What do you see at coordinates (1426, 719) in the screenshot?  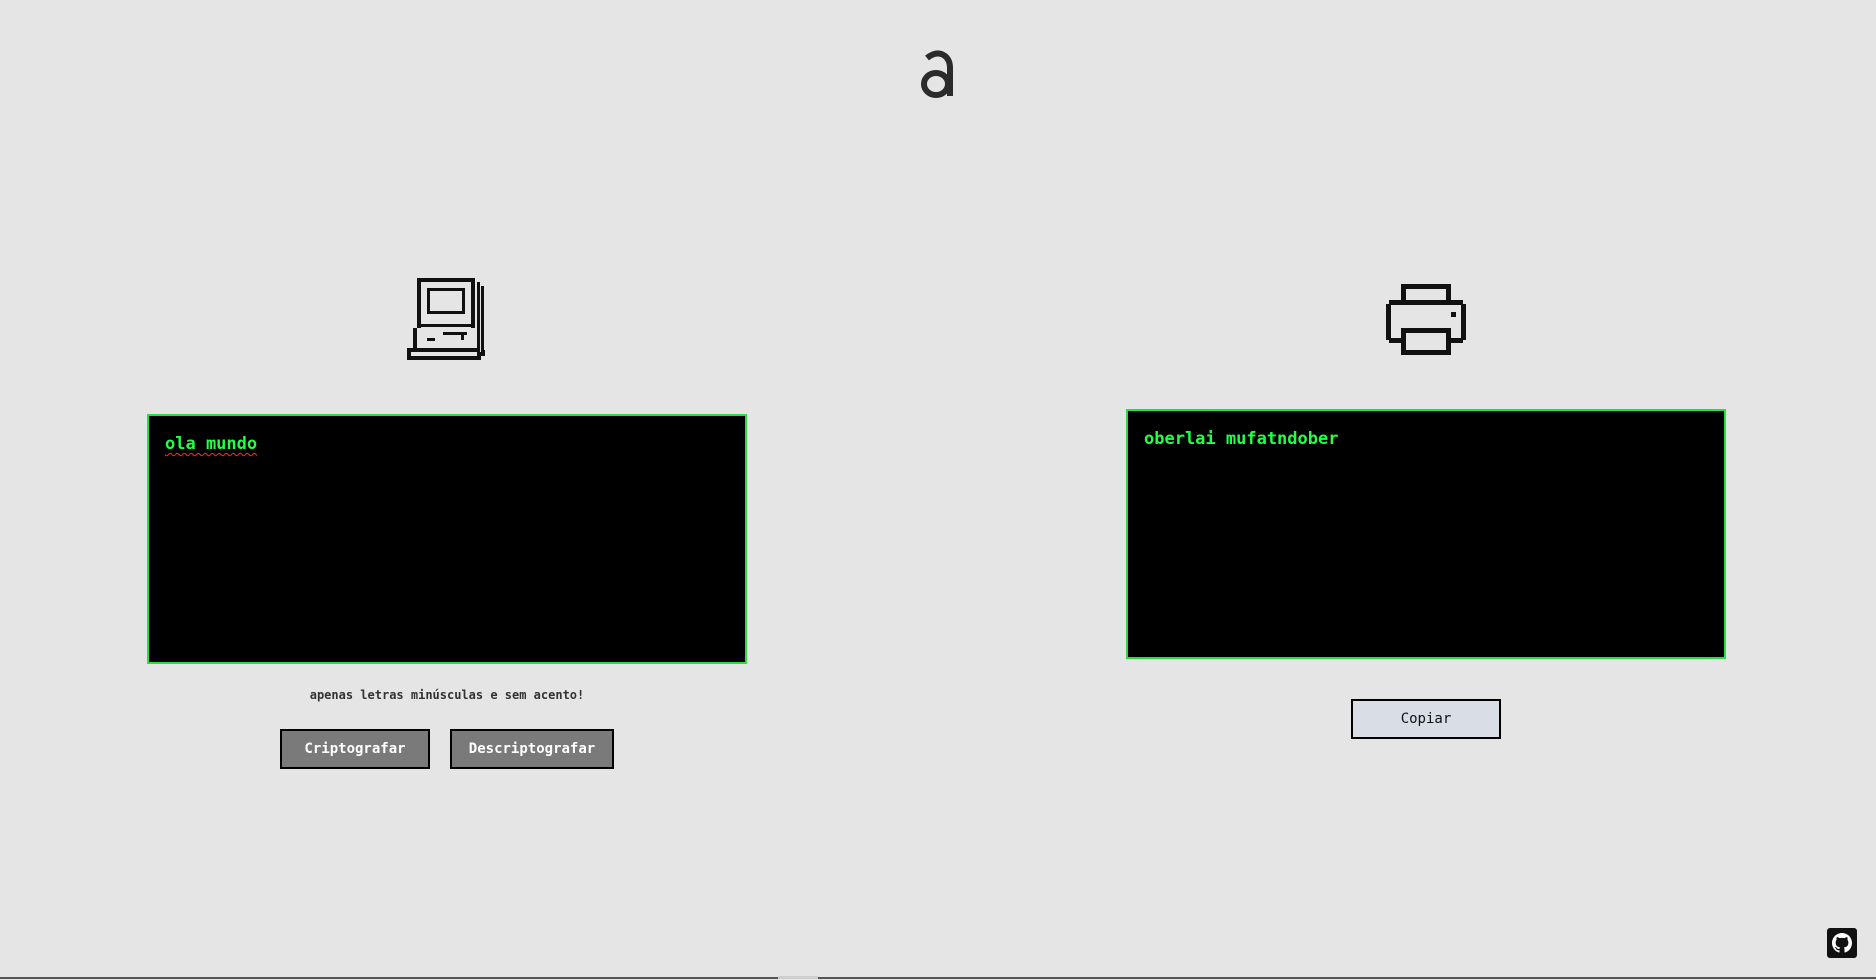 I see `copy-button: Copiar` at bounding box center [1426, 719].